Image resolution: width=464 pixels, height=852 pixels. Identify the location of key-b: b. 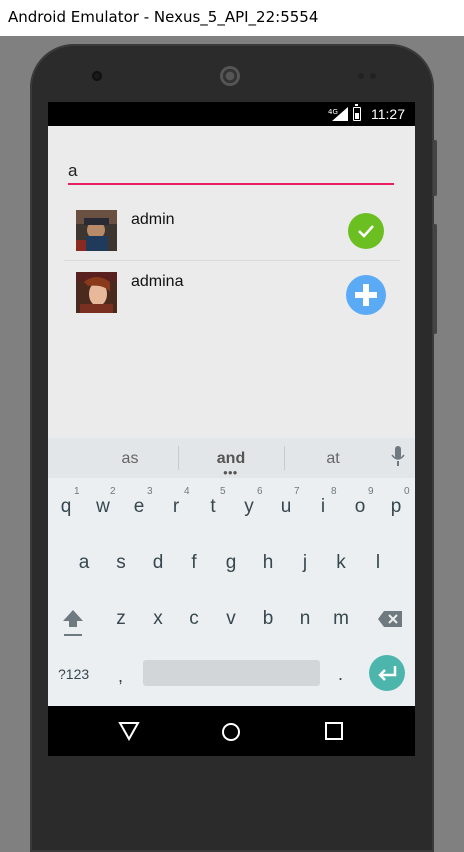
(268, 619).